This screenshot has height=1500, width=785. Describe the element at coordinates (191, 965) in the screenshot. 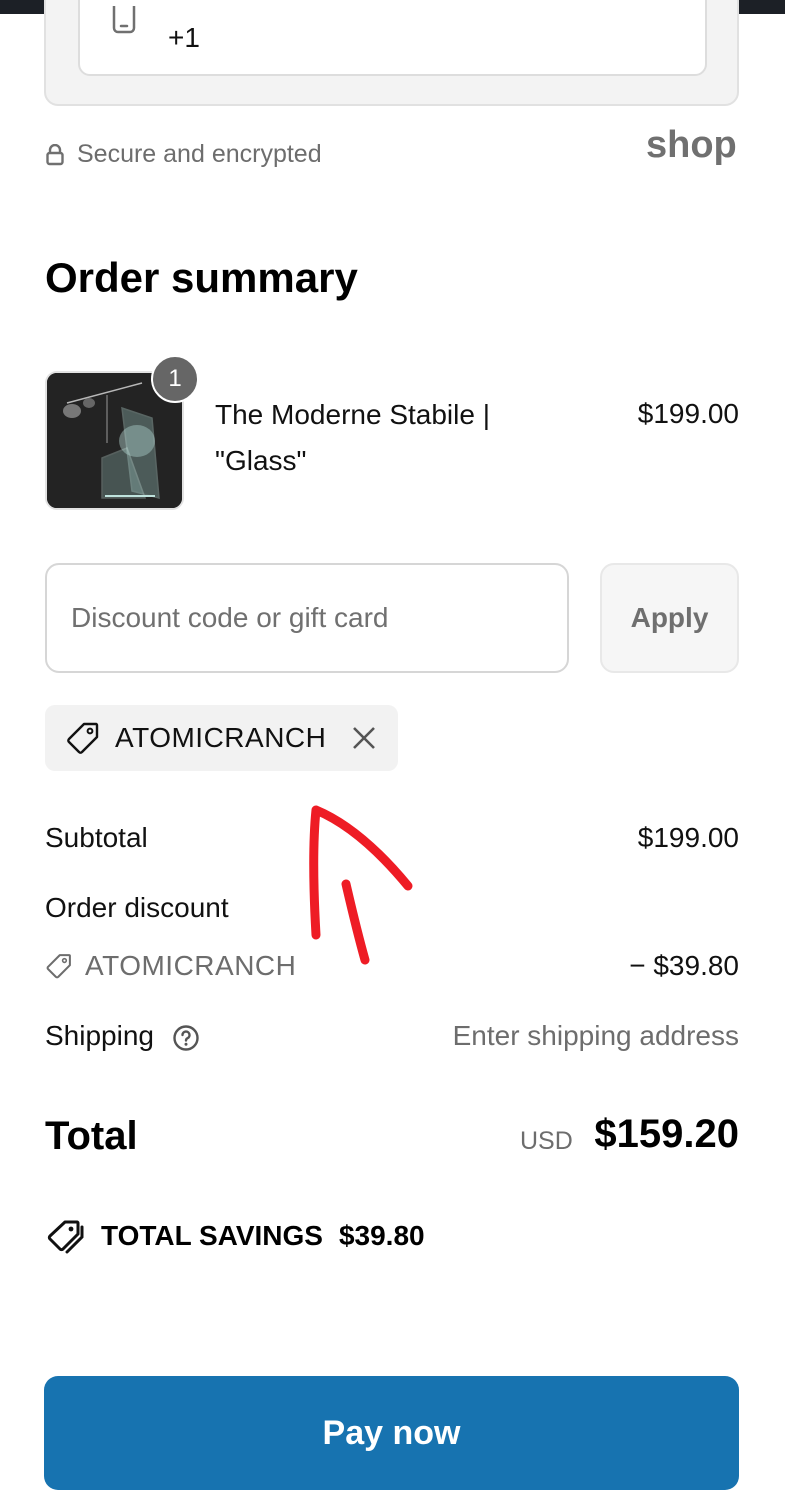

I see `order-discount-code: ATOMICRANCH` at that location.